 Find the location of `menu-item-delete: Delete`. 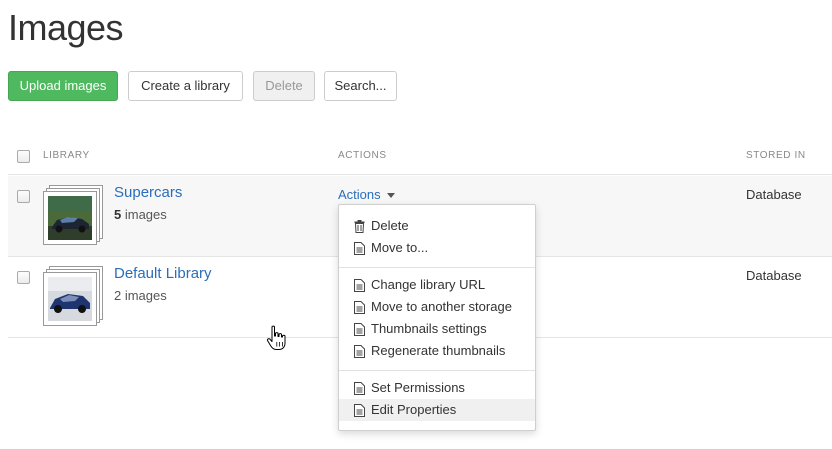

menu-item-delete: Delete is located at coordinates (437, 226).